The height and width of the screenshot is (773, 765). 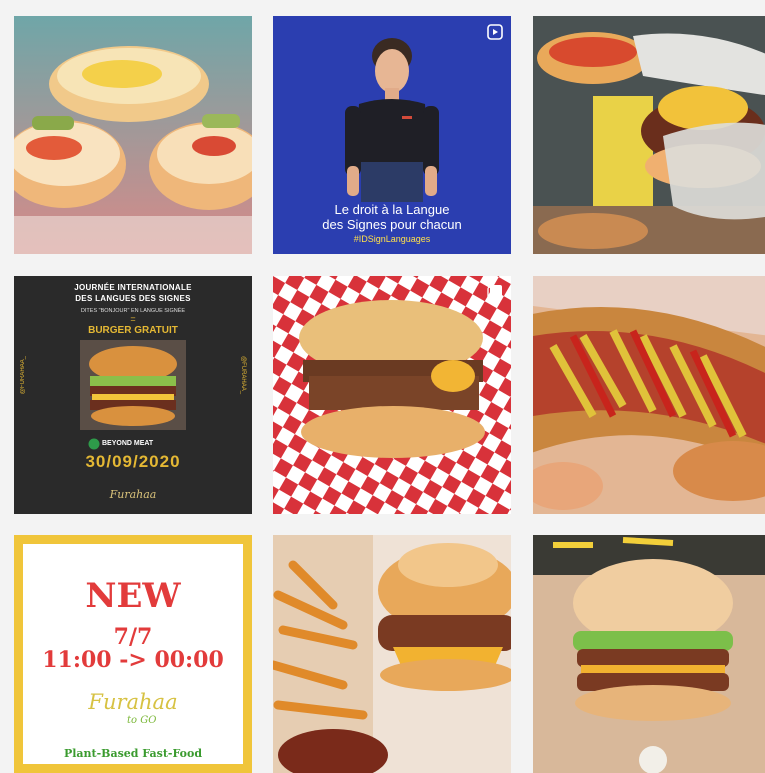 What do you see at coordinates (128, 443) in the screenshot?
I see `poster-brand: BEYOND MEAT` at bounding box center [128, 443].